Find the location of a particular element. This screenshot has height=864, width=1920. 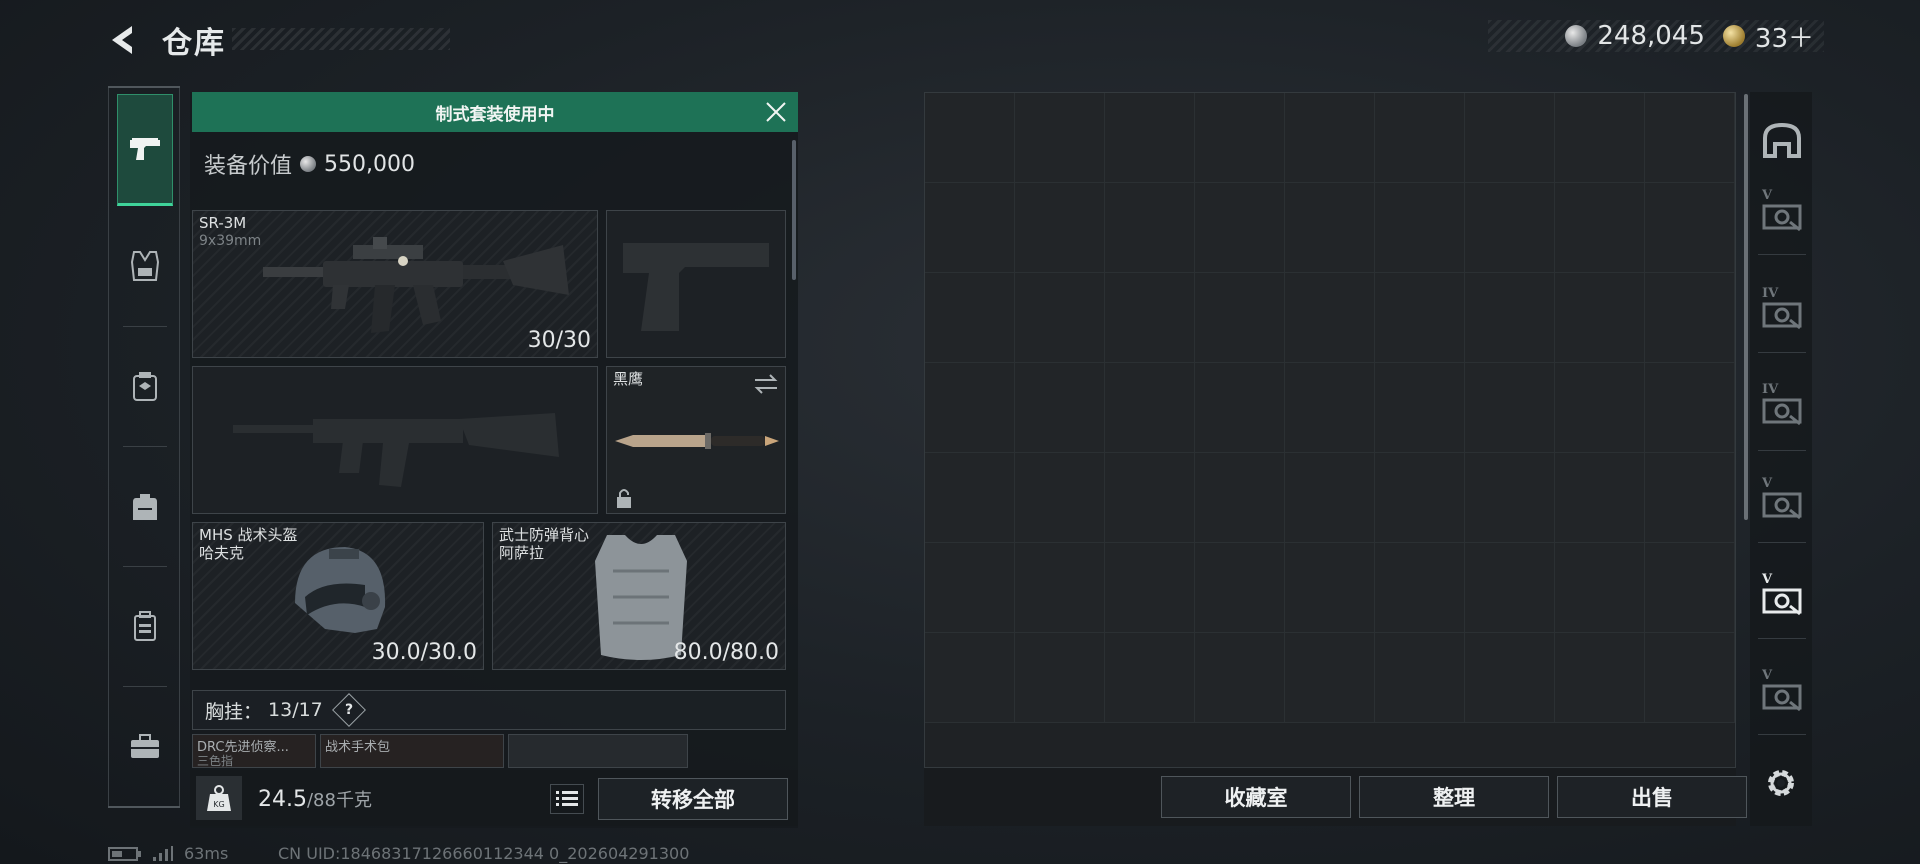

help-icon: ? is located at coordinates (348, 710).